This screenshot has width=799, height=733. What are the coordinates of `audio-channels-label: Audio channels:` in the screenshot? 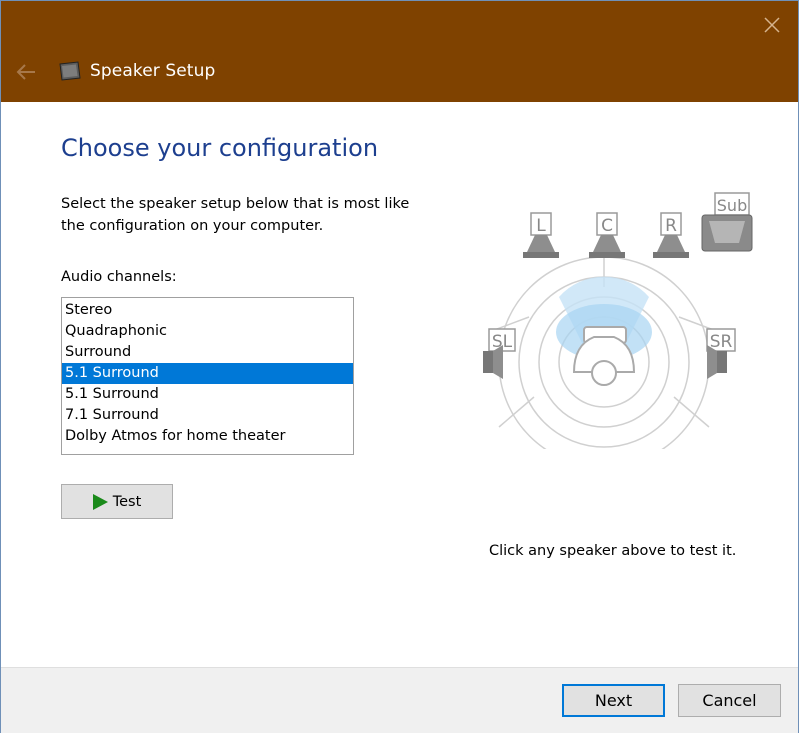 It's located at (119, 277).